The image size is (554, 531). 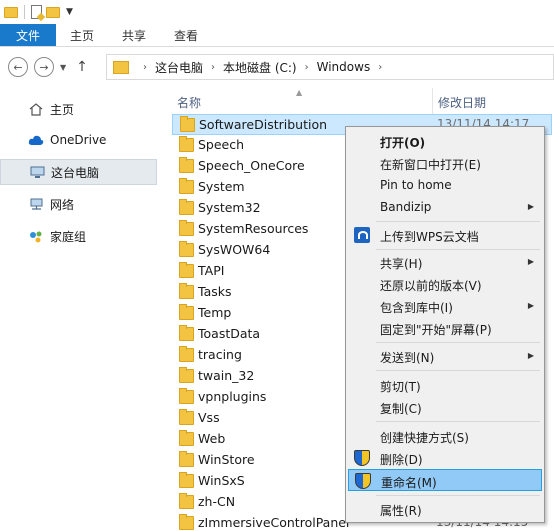 What do you see at coordinates (445, 407) in the screenshot?
I see `menu-item-copy: 复制(C)` at bounding box center [445, 407].